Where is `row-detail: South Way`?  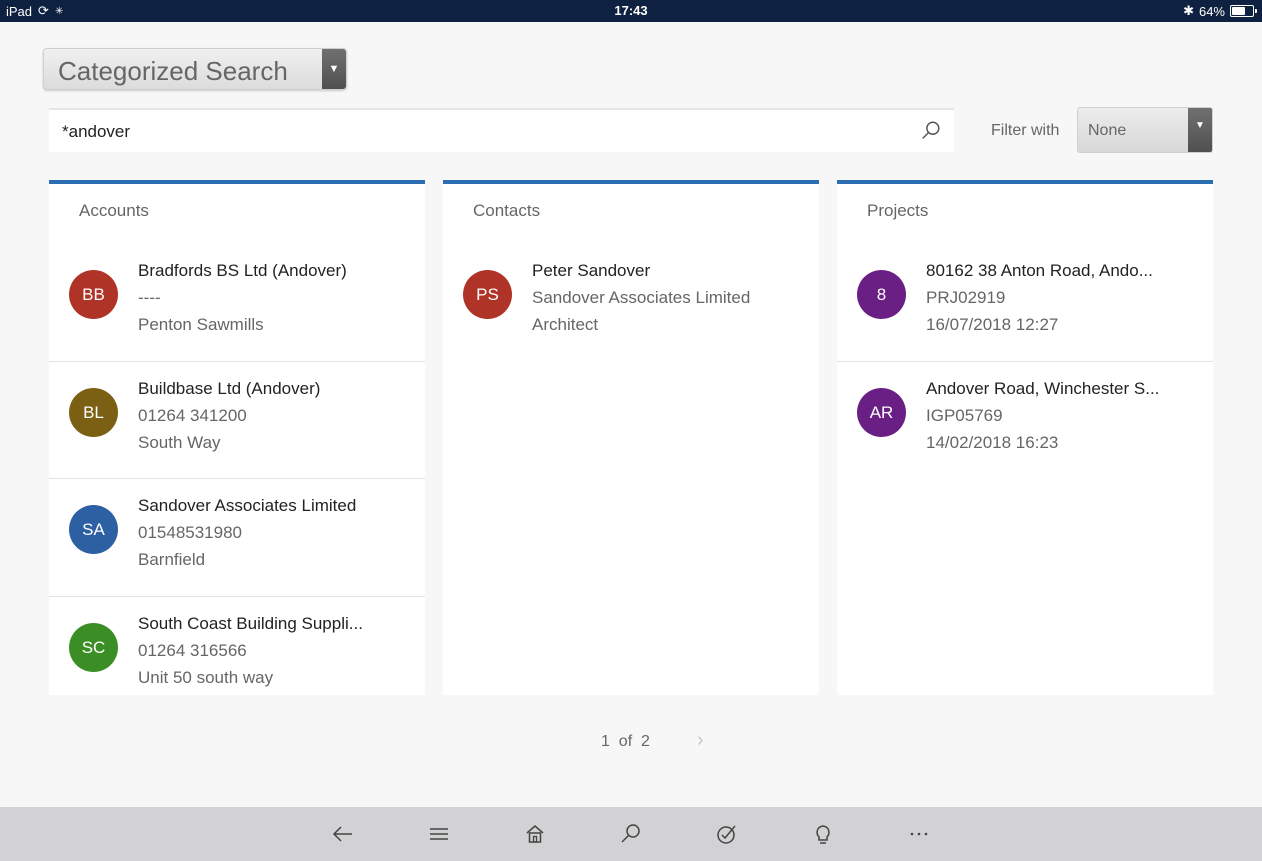
row-detail: South Way is located at coordinates (179, 442).